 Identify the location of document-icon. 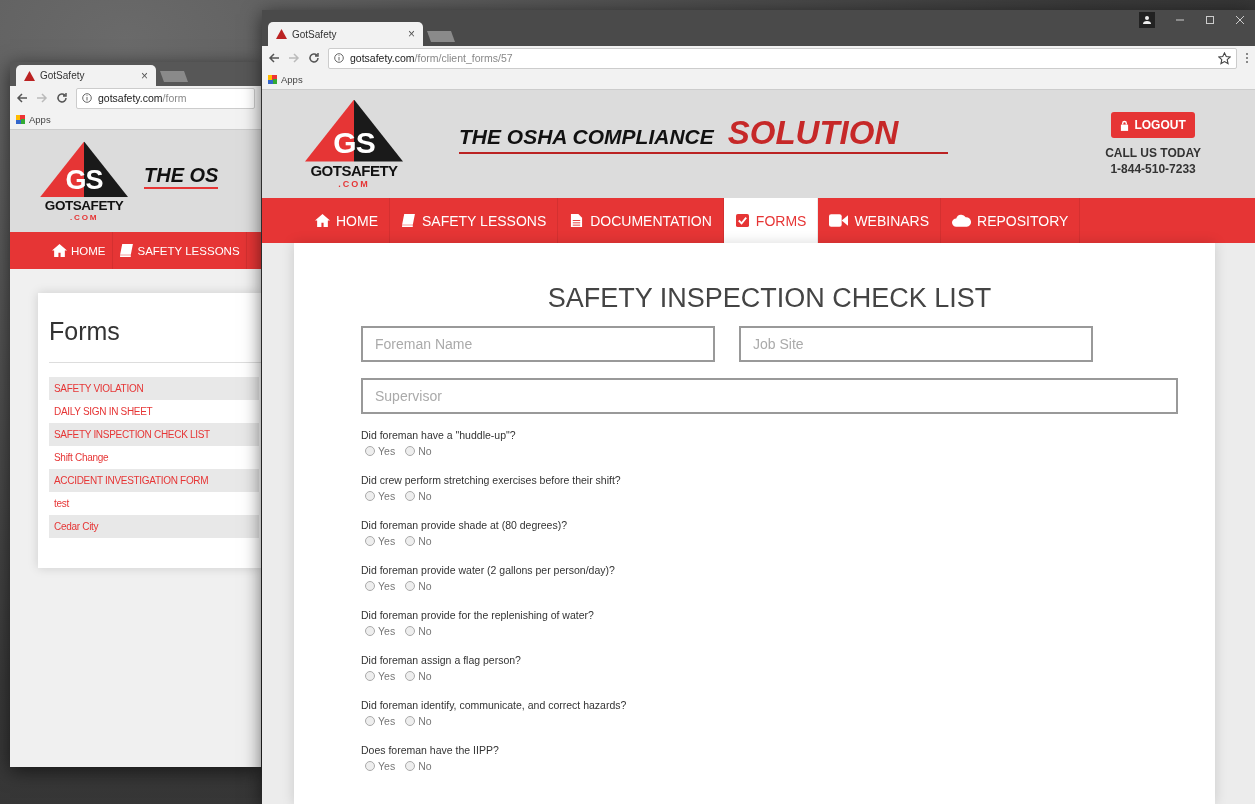
(577, 220).